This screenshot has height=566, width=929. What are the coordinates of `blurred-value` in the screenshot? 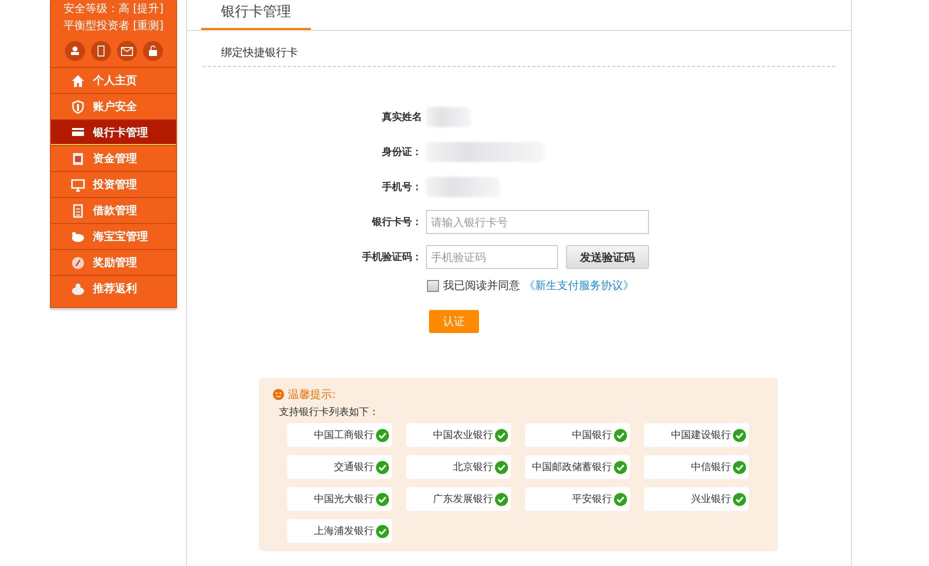 It's located at (448, 117).